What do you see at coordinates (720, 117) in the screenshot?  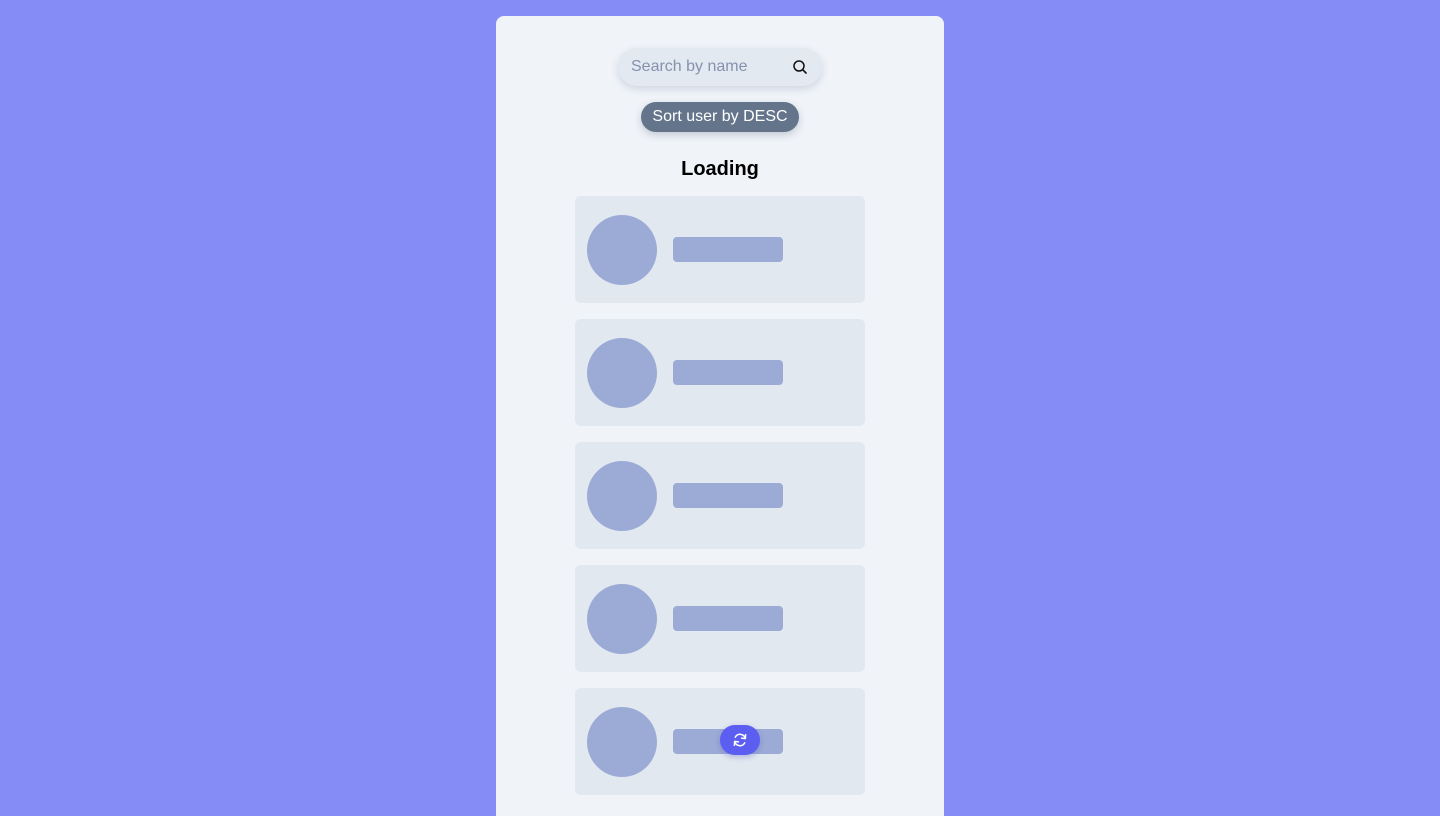 I see `sort-button: Sort user by DESC` at bounding box center [720, 117].